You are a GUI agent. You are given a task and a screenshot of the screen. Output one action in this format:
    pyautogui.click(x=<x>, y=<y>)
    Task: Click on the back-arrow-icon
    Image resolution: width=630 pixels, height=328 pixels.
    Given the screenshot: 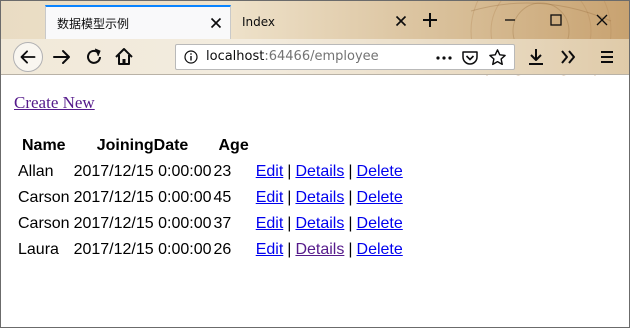 What is the action you would take?
    pyautogui.click(x=28, y=57)
    